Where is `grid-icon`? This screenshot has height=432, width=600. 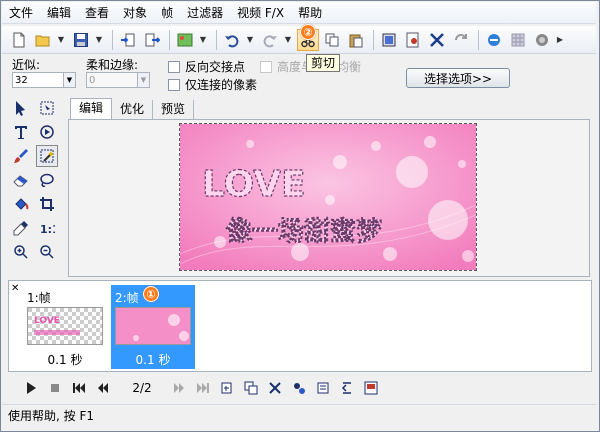
grid-icon is located at coordinates (518, 40).